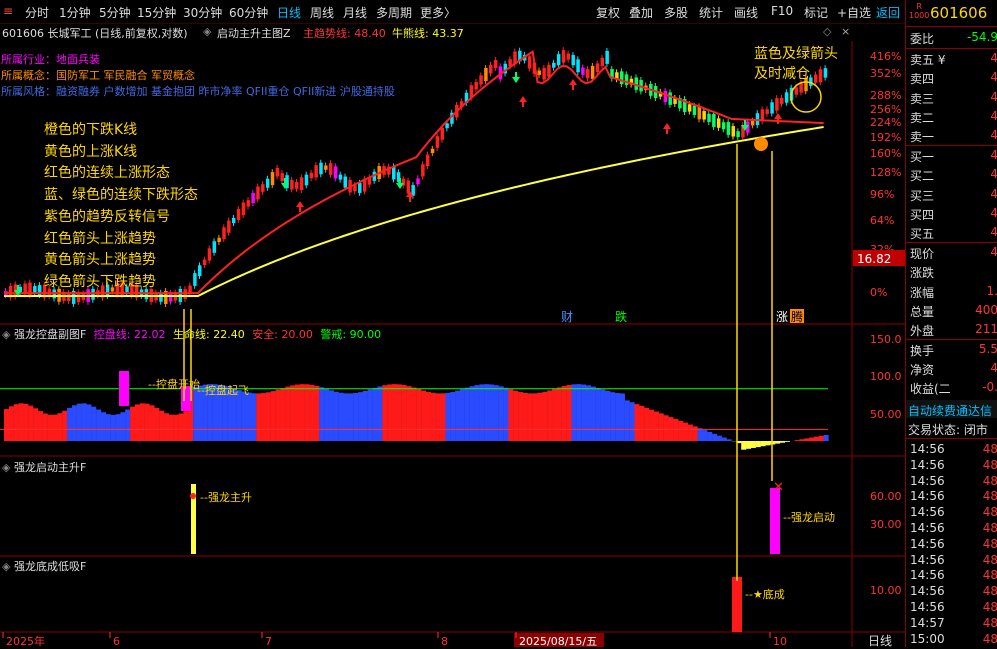  Describe the element at coordinates (156, 12) in the screenshot. I see `period-4: 15分钟` at that location.